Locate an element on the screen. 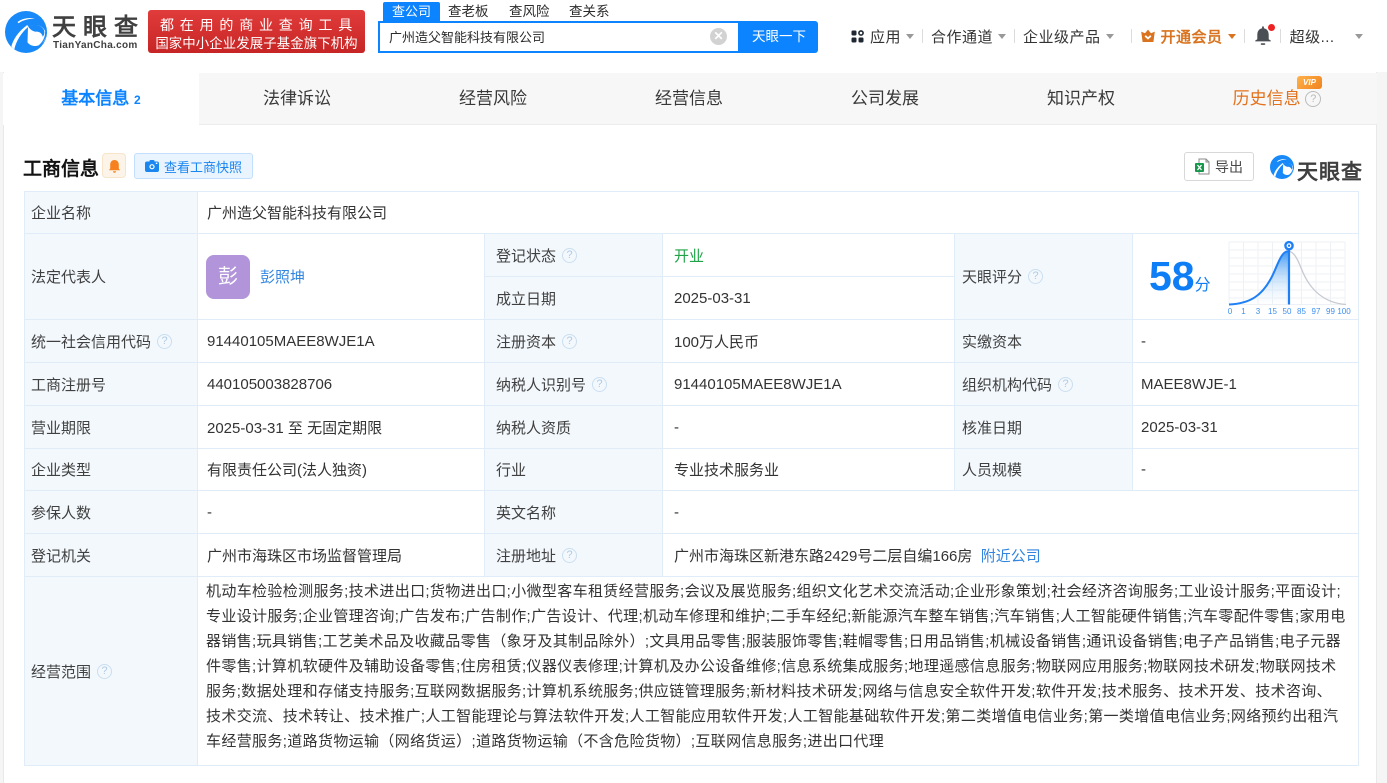  svg-text: 0 is located at coordinates (1230, 311).